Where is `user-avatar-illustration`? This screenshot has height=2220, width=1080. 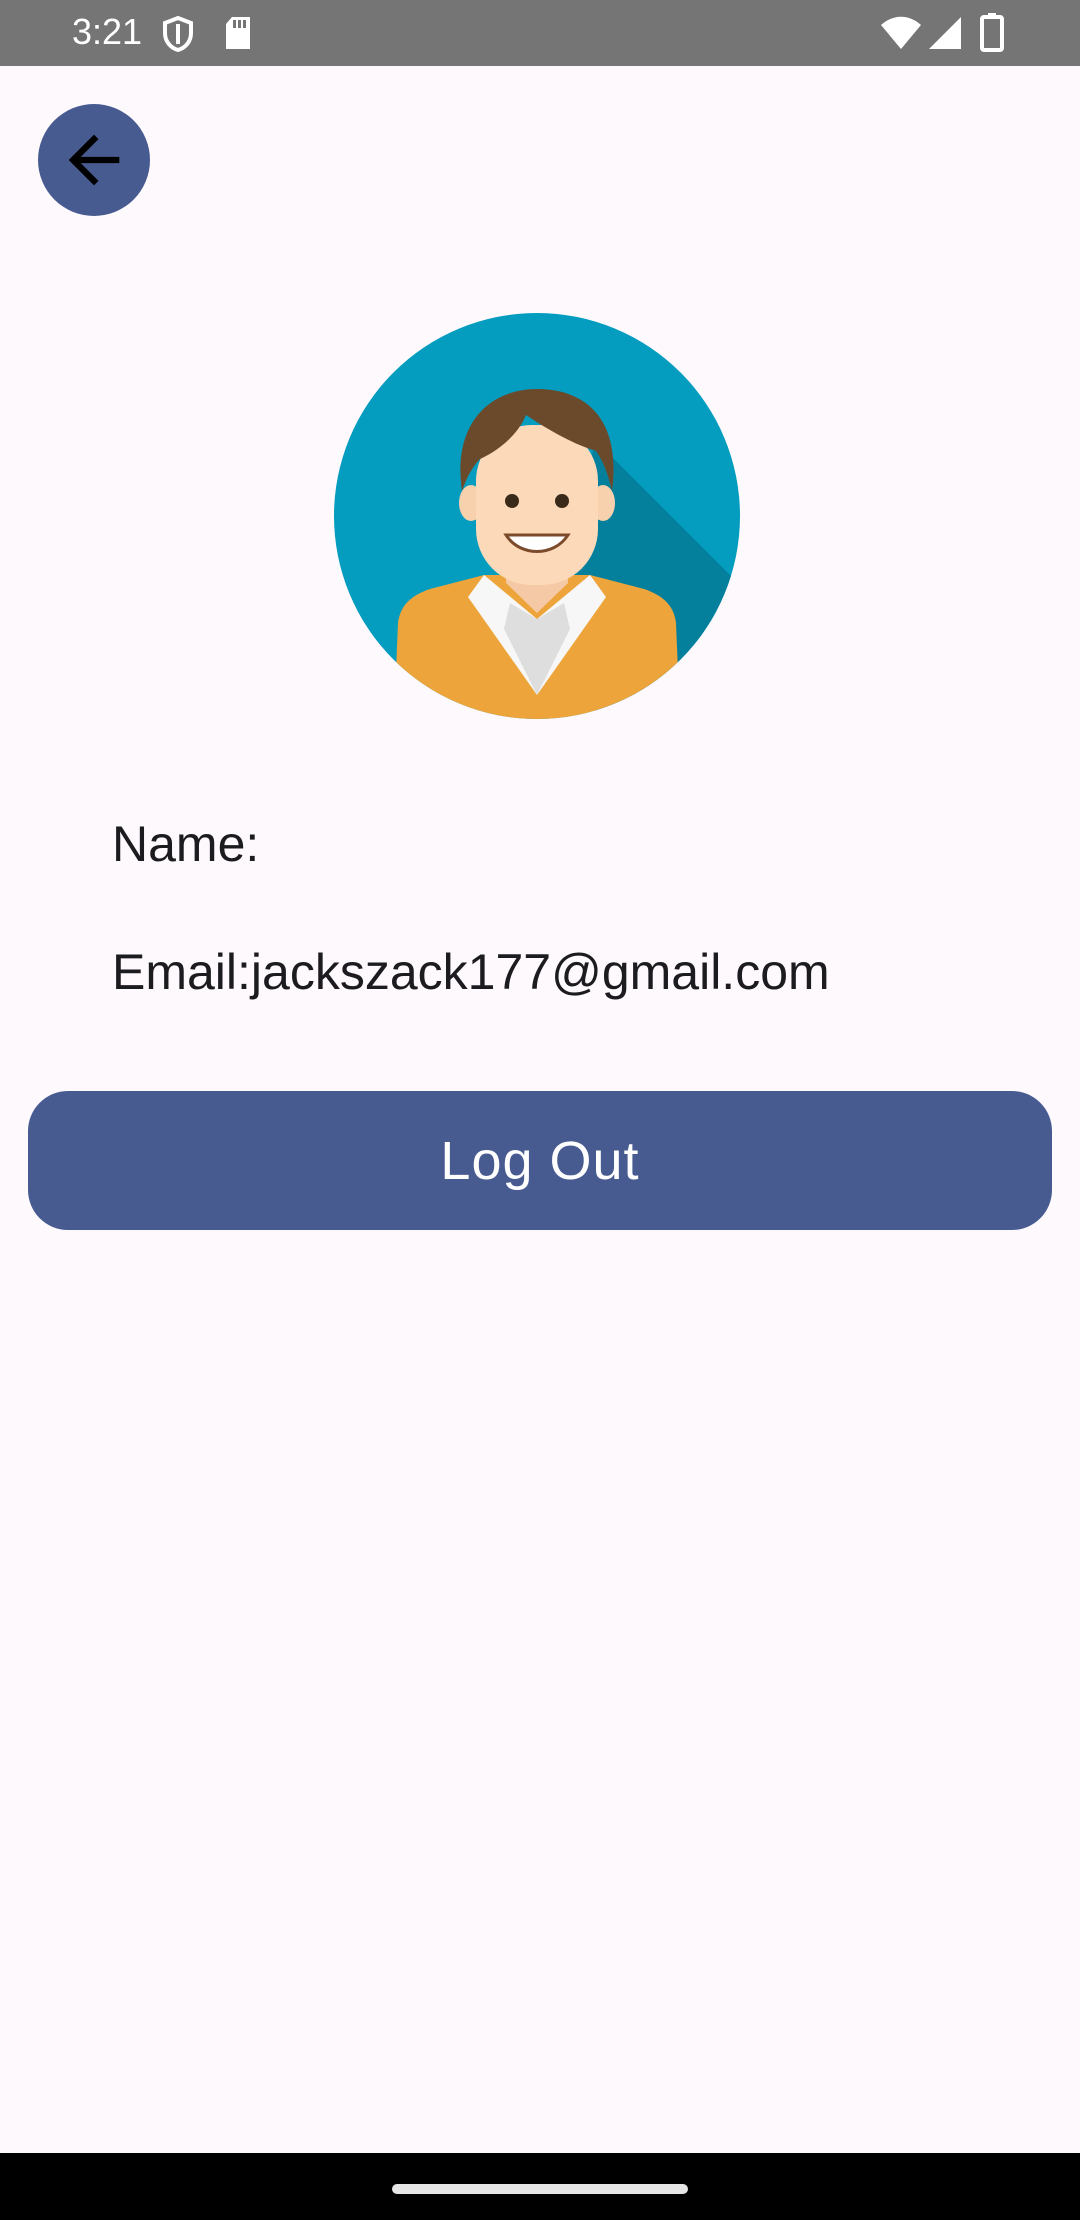 user-avatar-illustration is located at coordinates (537, 516).